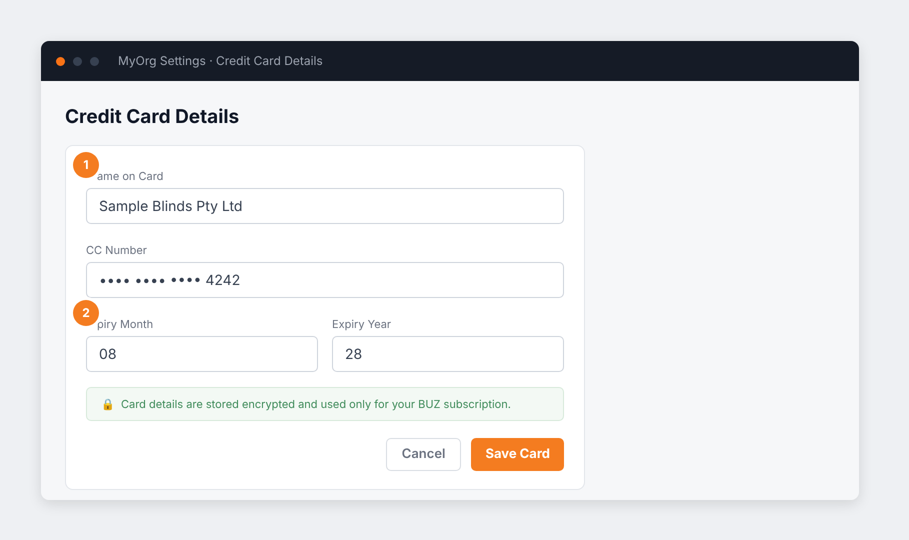 The width and height of the screenshot is (909, 540). I want to click on field-label: piry Month, so click(125, 324).